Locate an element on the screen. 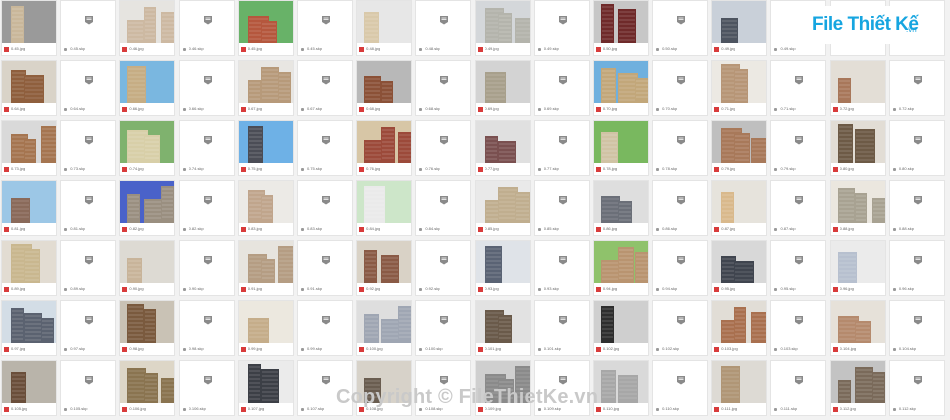 The height and width of the screenshot is (420, 950). image-file-tile: 0.66.jpg is located at coordinates (147, 88).